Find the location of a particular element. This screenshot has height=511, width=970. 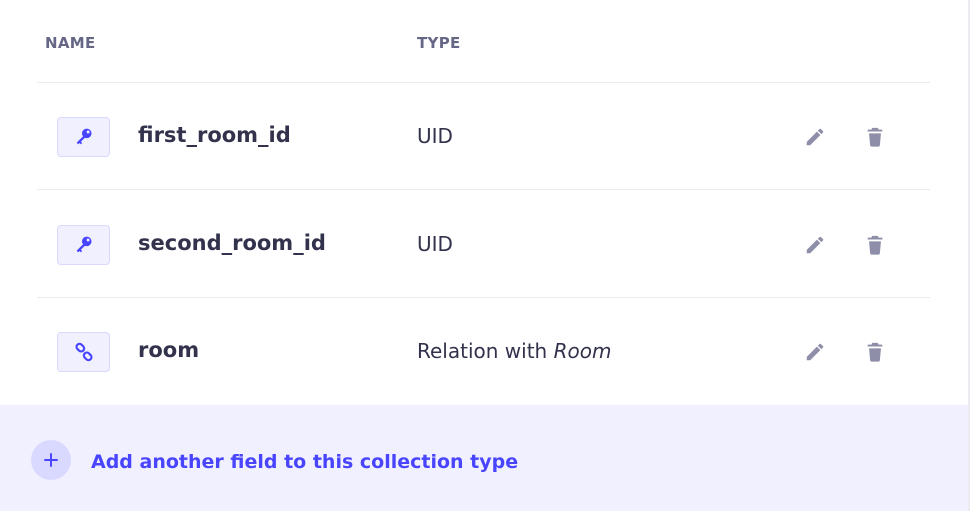

add-field-button is located at coordinates (51, 460).